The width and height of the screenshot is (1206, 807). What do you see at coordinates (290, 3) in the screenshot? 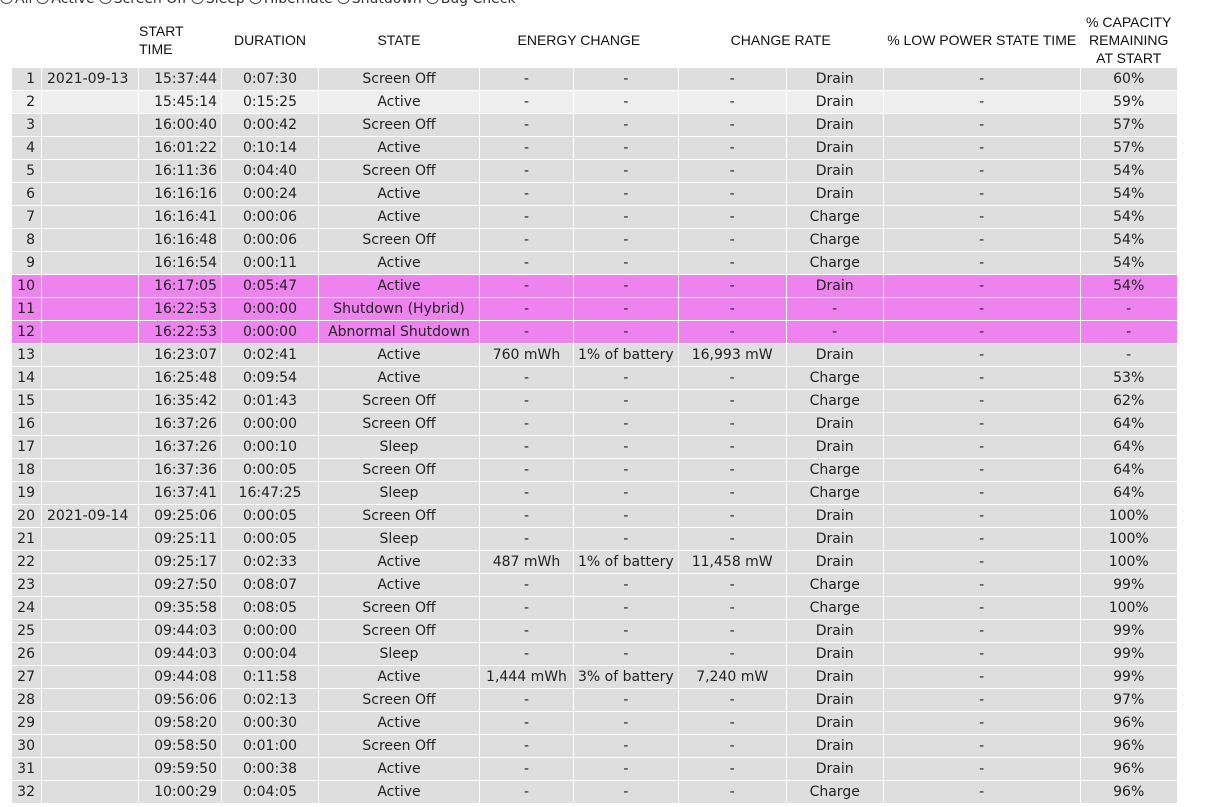
I see `filter-option: Hibernate` at bounding box center [290, 3].